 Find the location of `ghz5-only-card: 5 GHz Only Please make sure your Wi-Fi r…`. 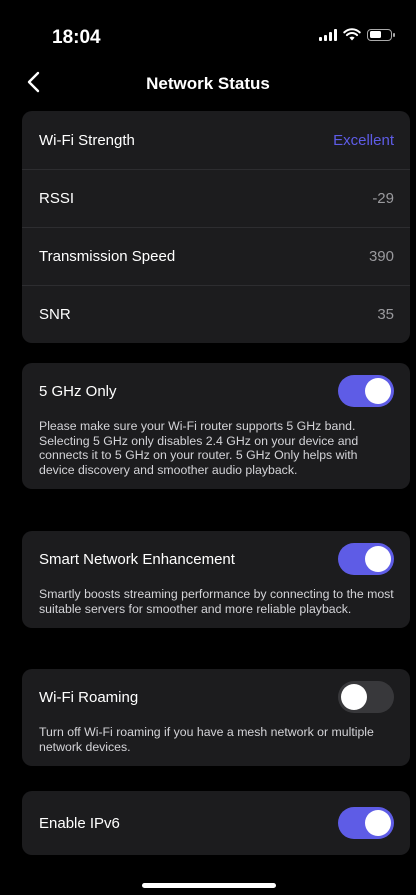

ghz5-only-card: 5 GHz Only Please make sure your Wi-Fi r… is located at coordinates (216, 426).